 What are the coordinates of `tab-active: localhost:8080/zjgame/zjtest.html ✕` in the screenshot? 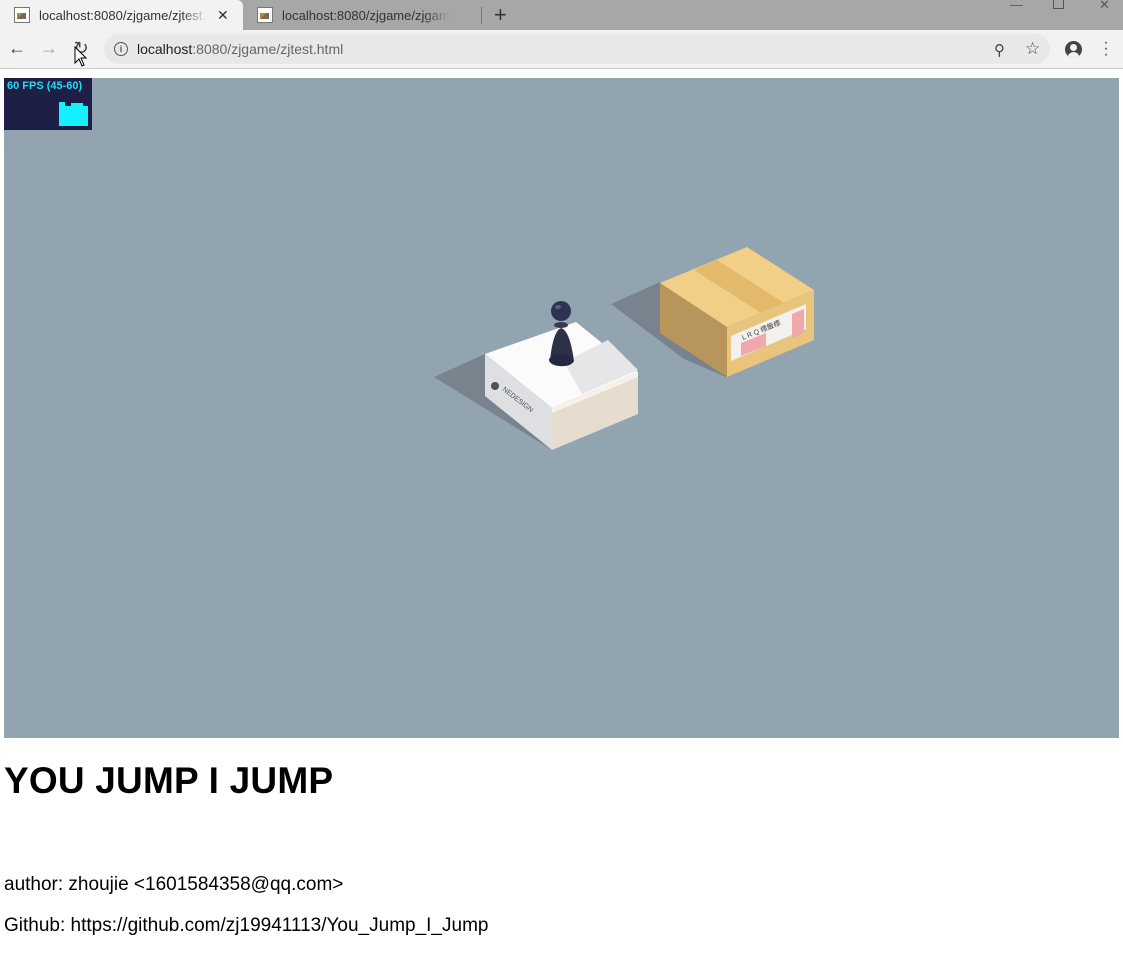 It's located at (121, 15).